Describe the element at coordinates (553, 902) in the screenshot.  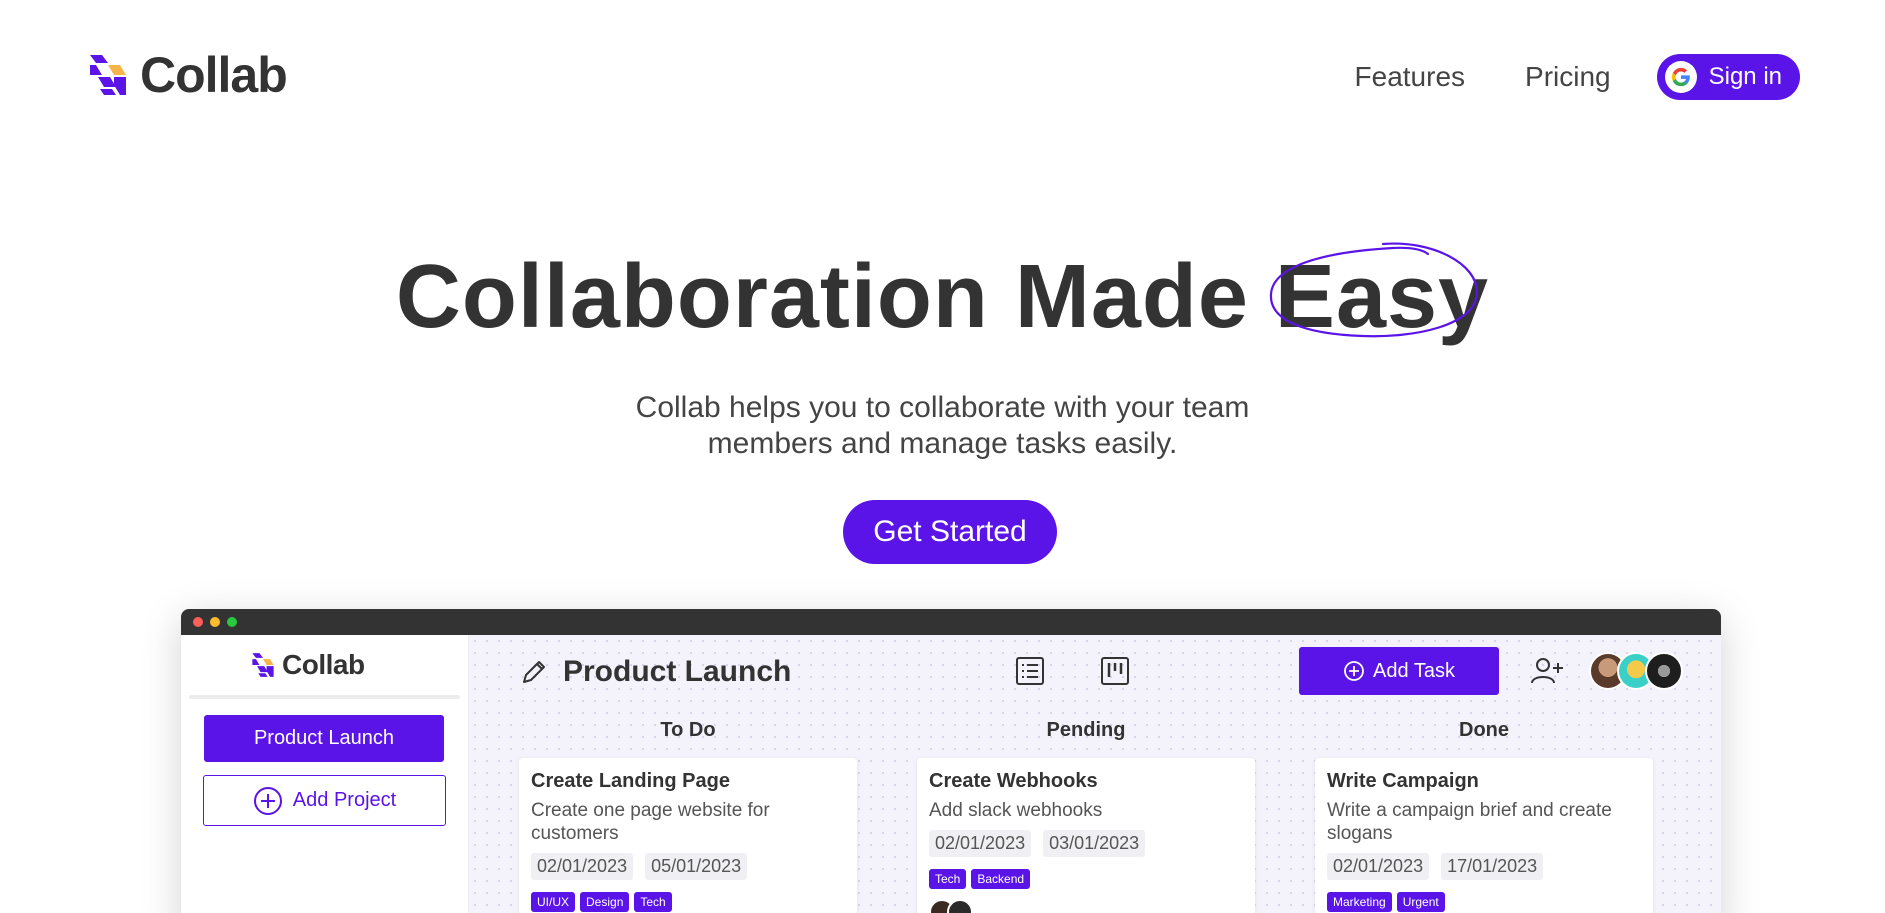
I see `task-tag: UI/UX` at that location.